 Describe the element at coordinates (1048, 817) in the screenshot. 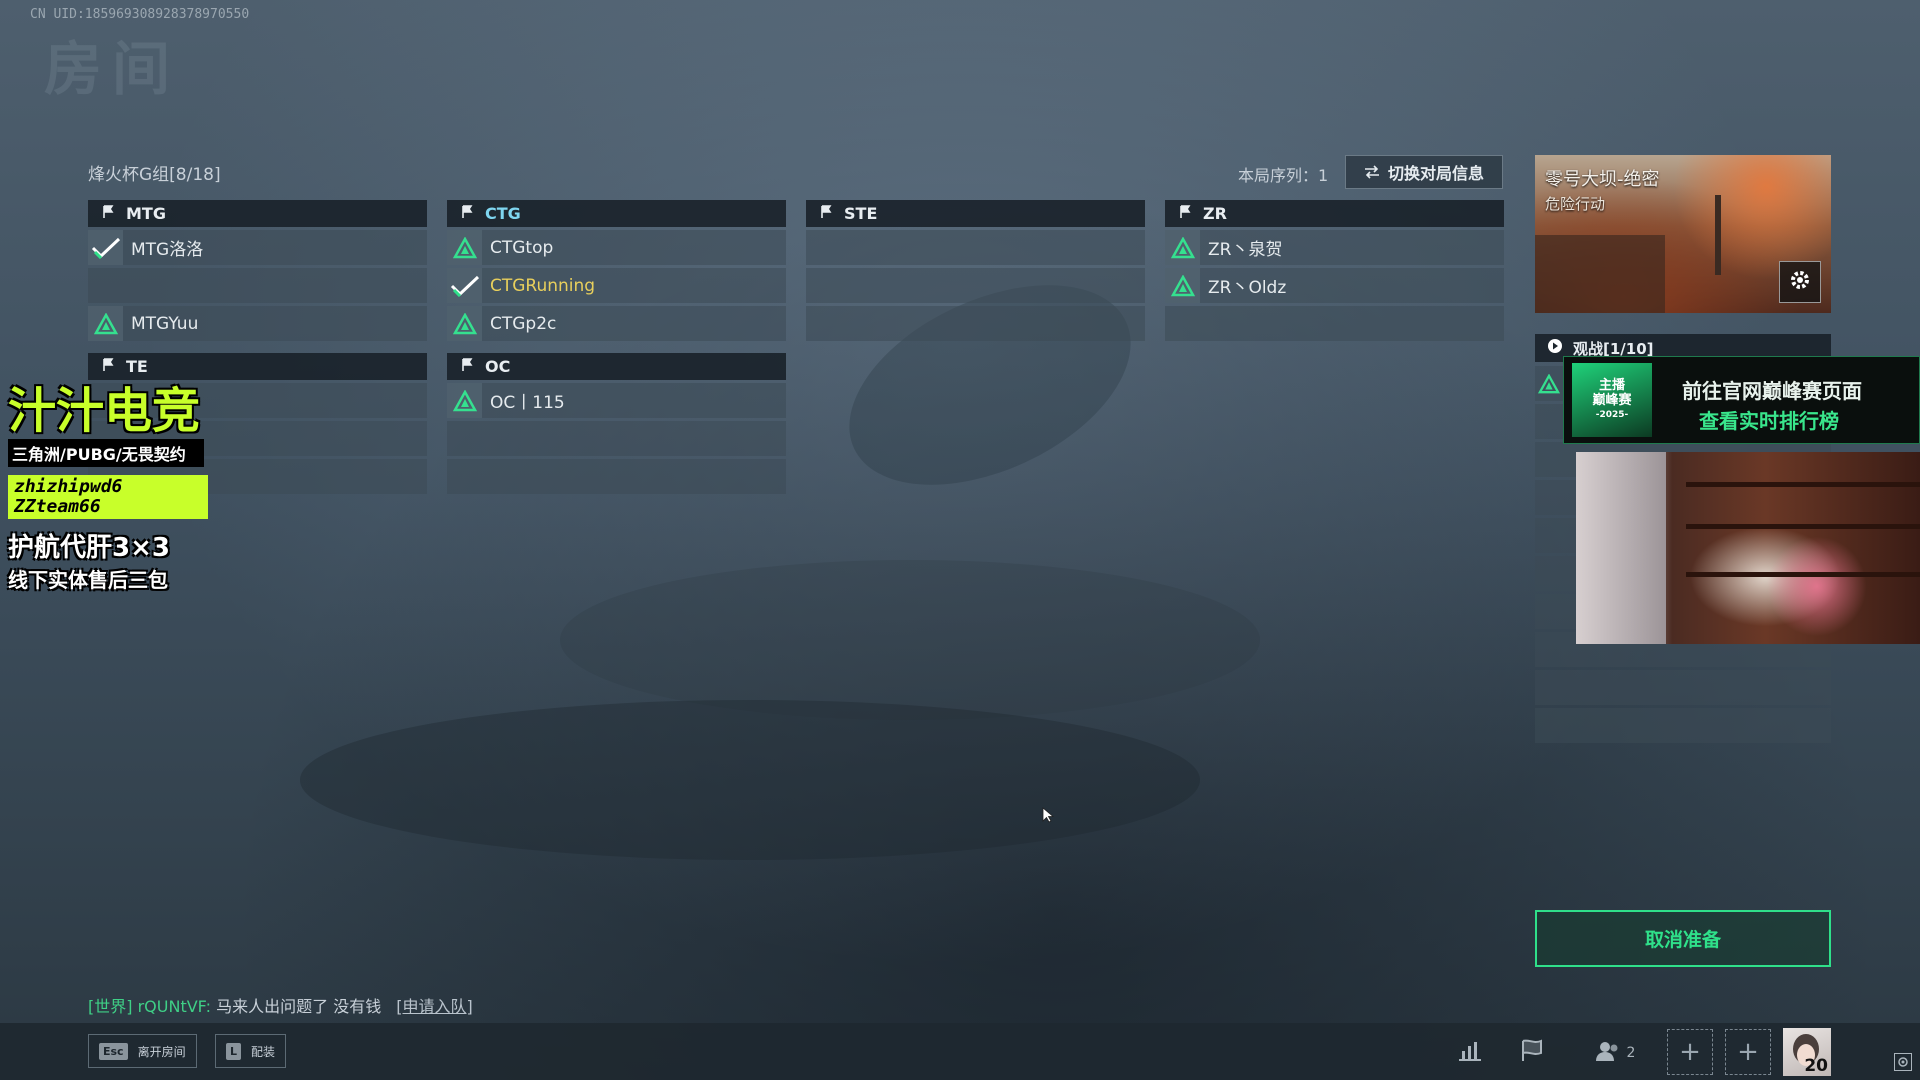

I see `mouse-cursor-icon` at that location.